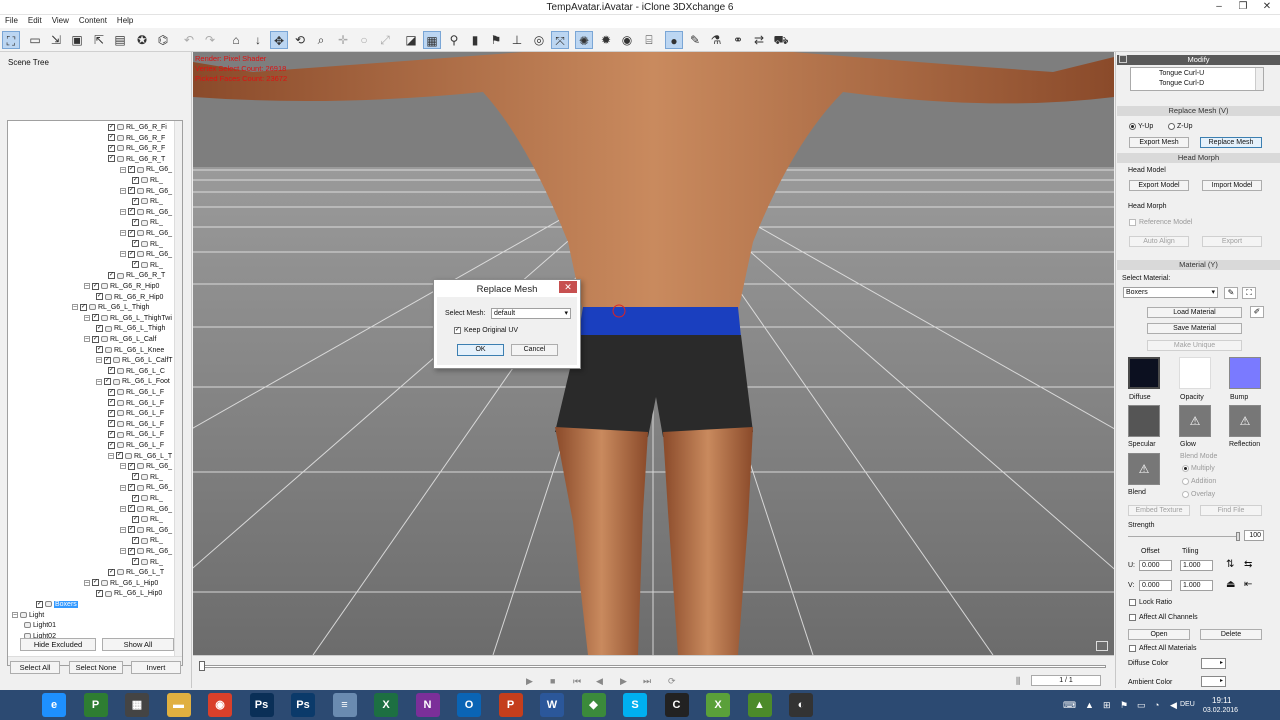 The height and width of the screenshot is (720, 1280). I want to click on morph-item: Tongue Curl-D, so click(1181, 83).